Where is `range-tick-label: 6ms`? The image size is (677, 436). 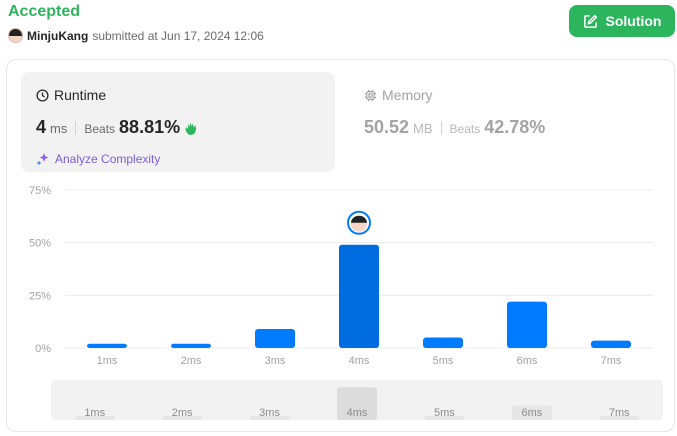
range-tick-label: 6ms is located at coordinates (531, 413).